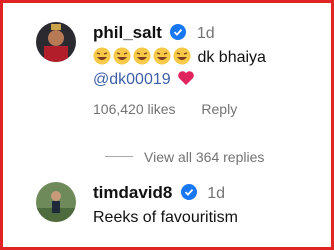 The height and width of the screenshot is (250, 334). Describe the element at coordinates (56, 42) in the screenshot. I see `avatar-phil-salt` at that location.